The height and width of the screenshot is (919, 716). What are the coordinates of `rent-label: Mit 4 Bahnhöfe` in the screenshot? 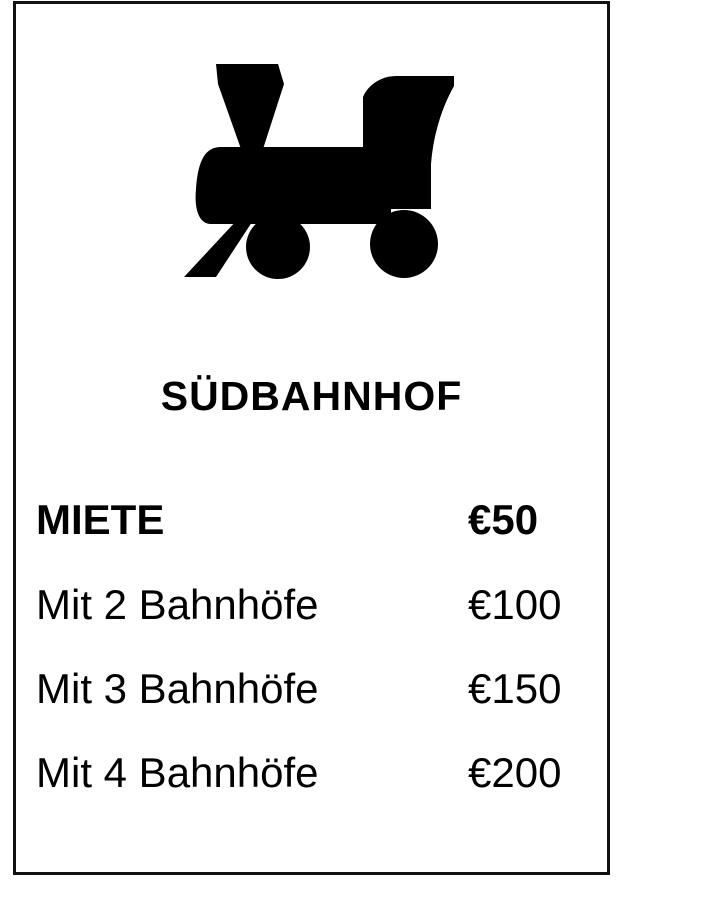 It's located at (177, 772).